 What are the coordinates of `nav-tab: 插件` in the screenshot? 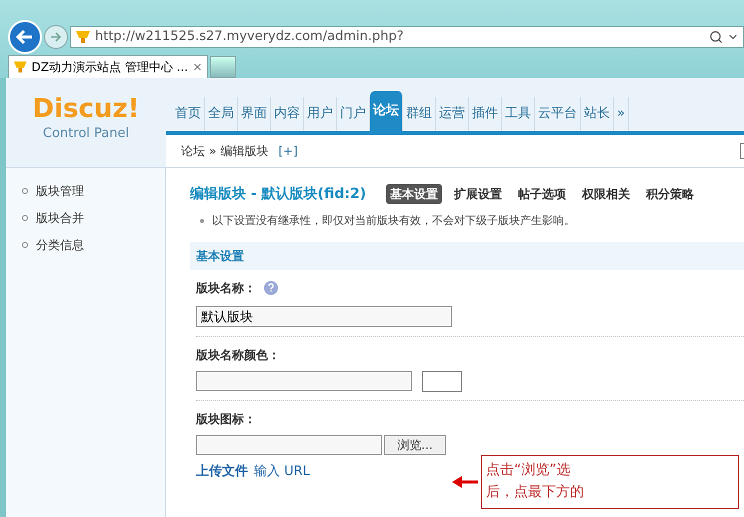 It's located at (485, 114).